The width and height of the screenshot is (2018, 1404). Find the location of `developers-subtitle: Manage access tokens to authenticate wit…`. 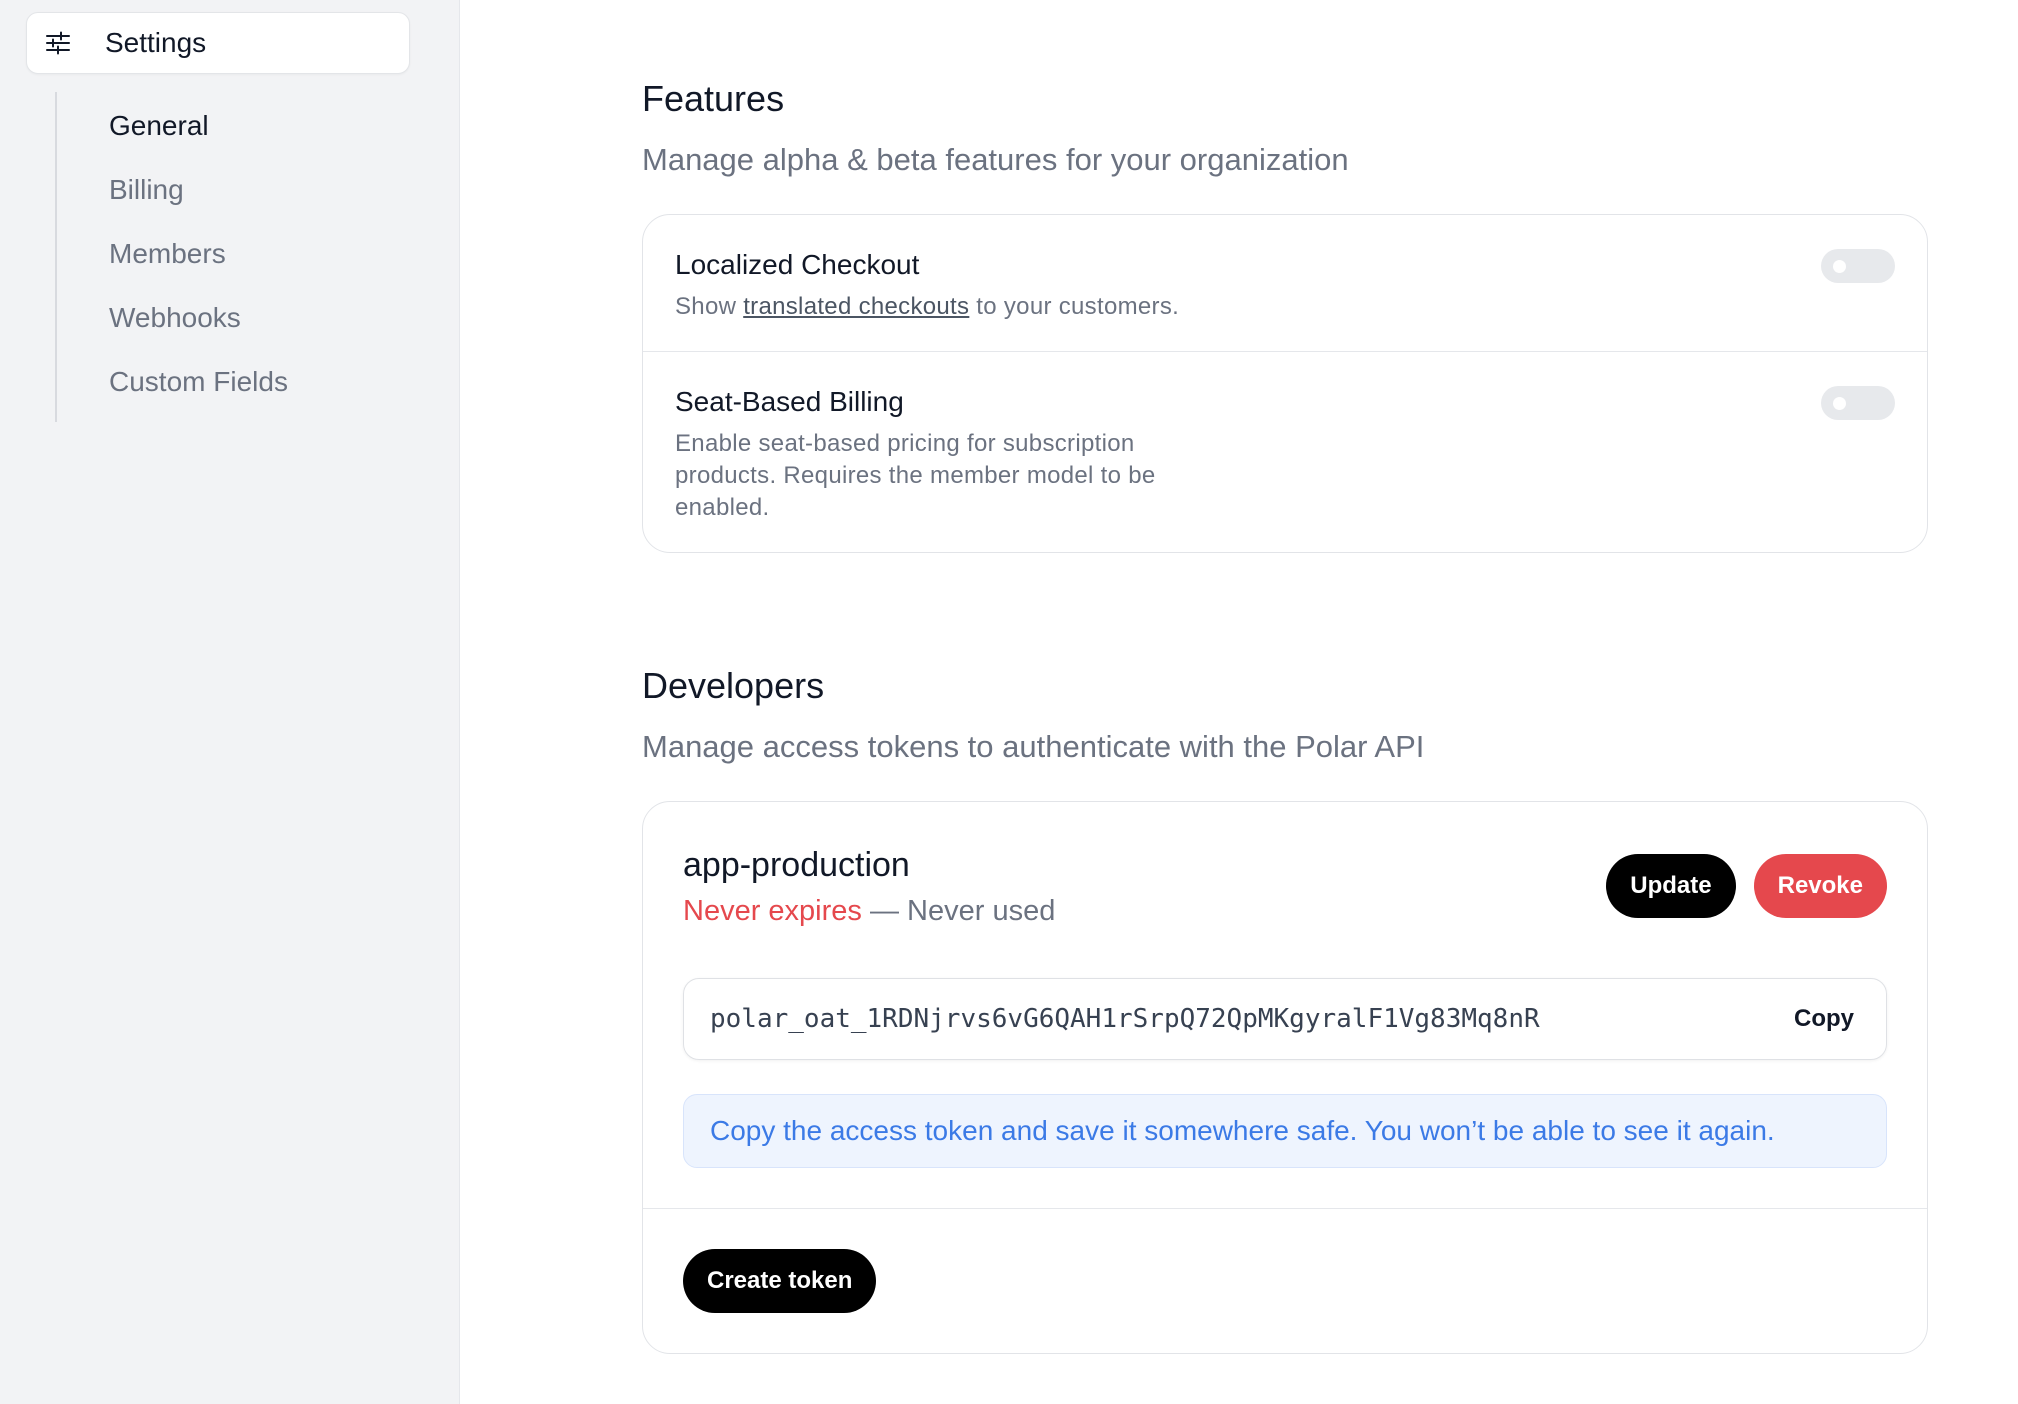

developers-subtitle: Manage access tokens to authenticate wit… is located at coordinates (1033, 746).